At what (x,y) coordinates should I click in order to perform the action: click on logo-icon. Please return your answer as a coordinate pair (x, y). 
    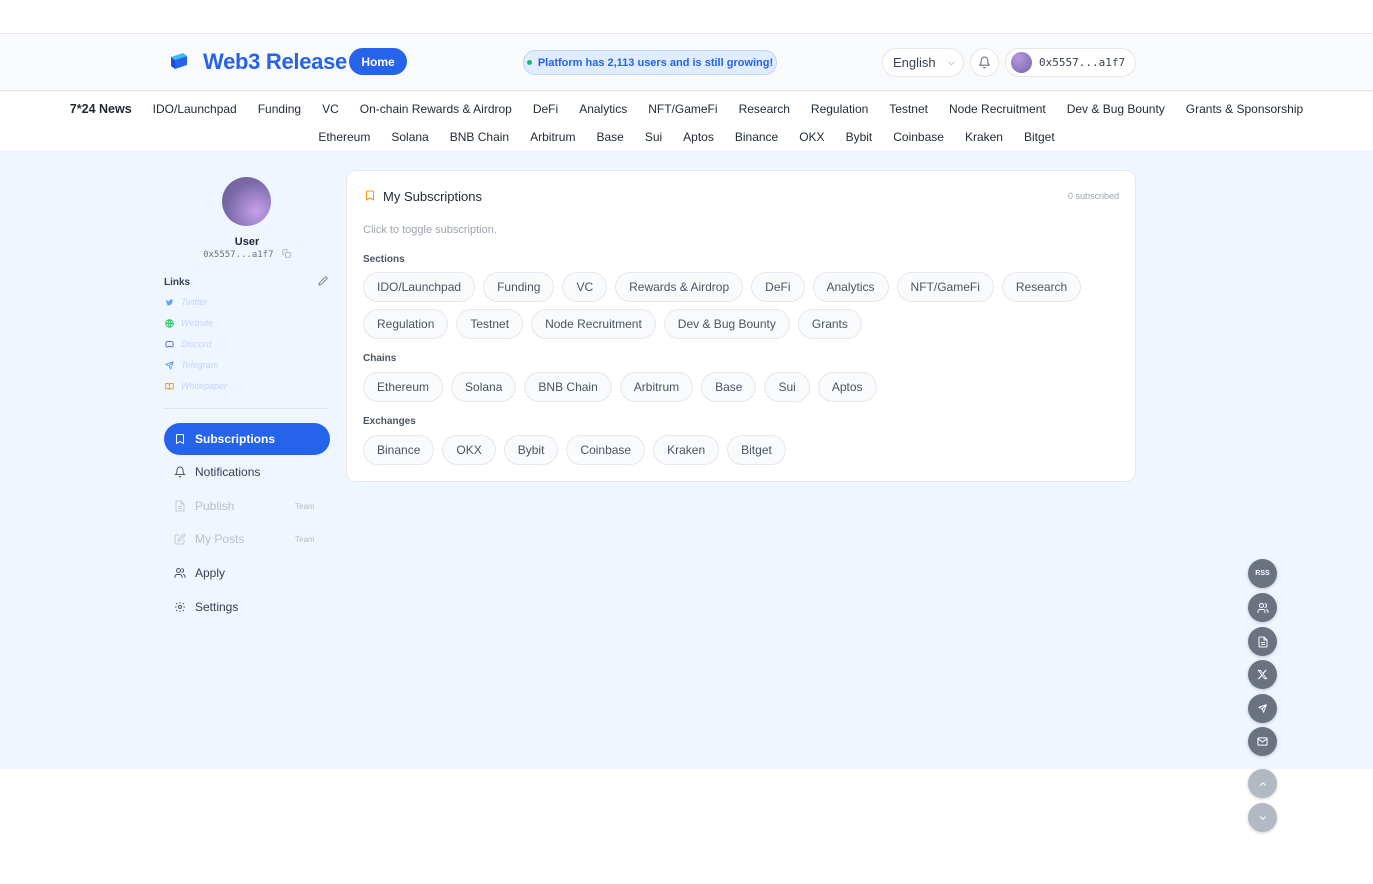
    Looking at the image, I should click on (179, 61).